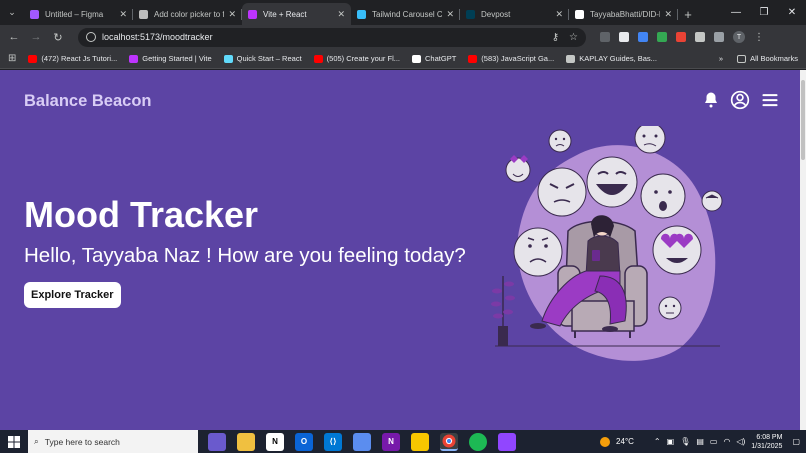 The width and height of the screenshot is (806, 453). Describe the element at coordinates (657, 441) in the screenshot. I see `chevron-up-icon: ⌃` at that location.